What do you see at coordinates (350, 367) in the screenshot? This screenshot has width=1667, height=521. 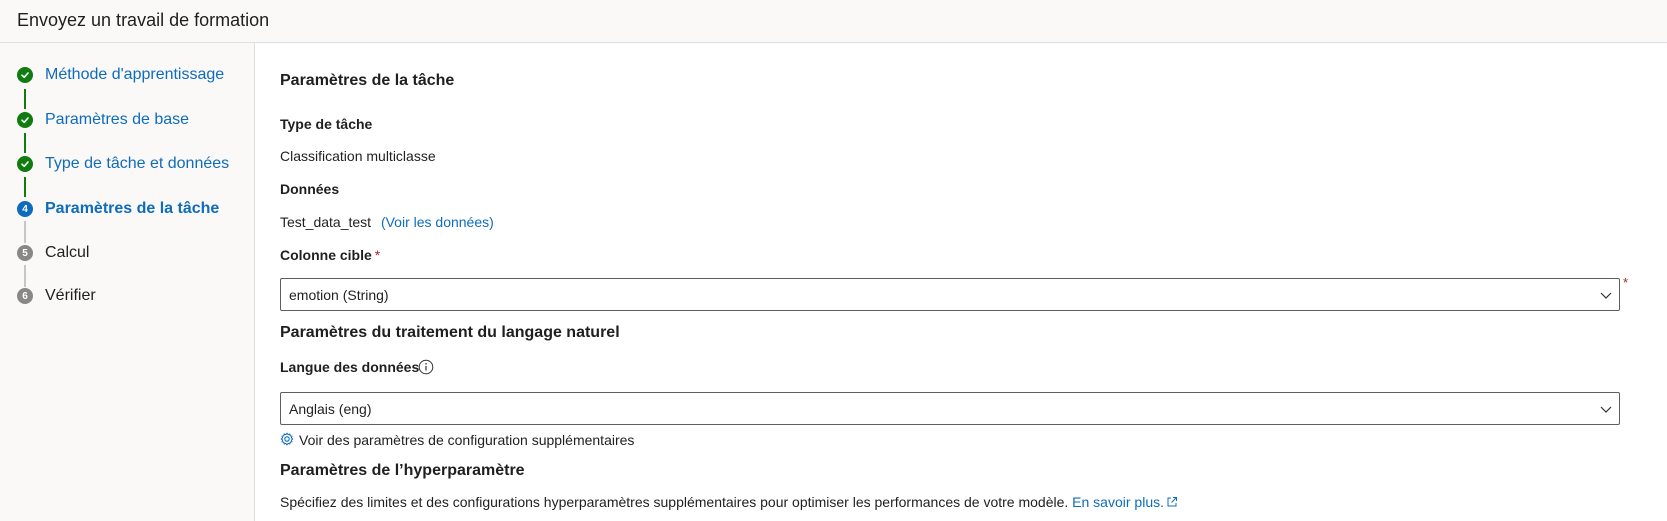 I see `data-language-label: Langue des données` at bounding box center [350, 367].